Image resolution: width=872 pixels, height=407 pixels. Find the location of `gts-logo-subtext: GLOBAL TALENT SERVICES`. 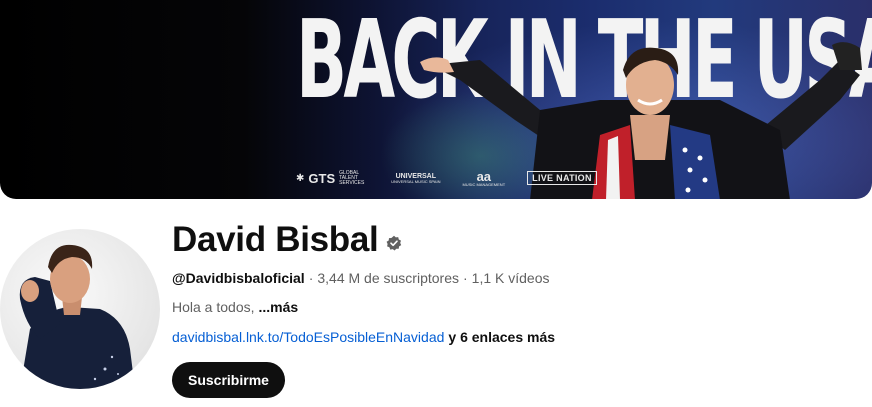

gts-logo-subtext: GLOBAL TALENT SERVICES is located at coordinates (352, 177).